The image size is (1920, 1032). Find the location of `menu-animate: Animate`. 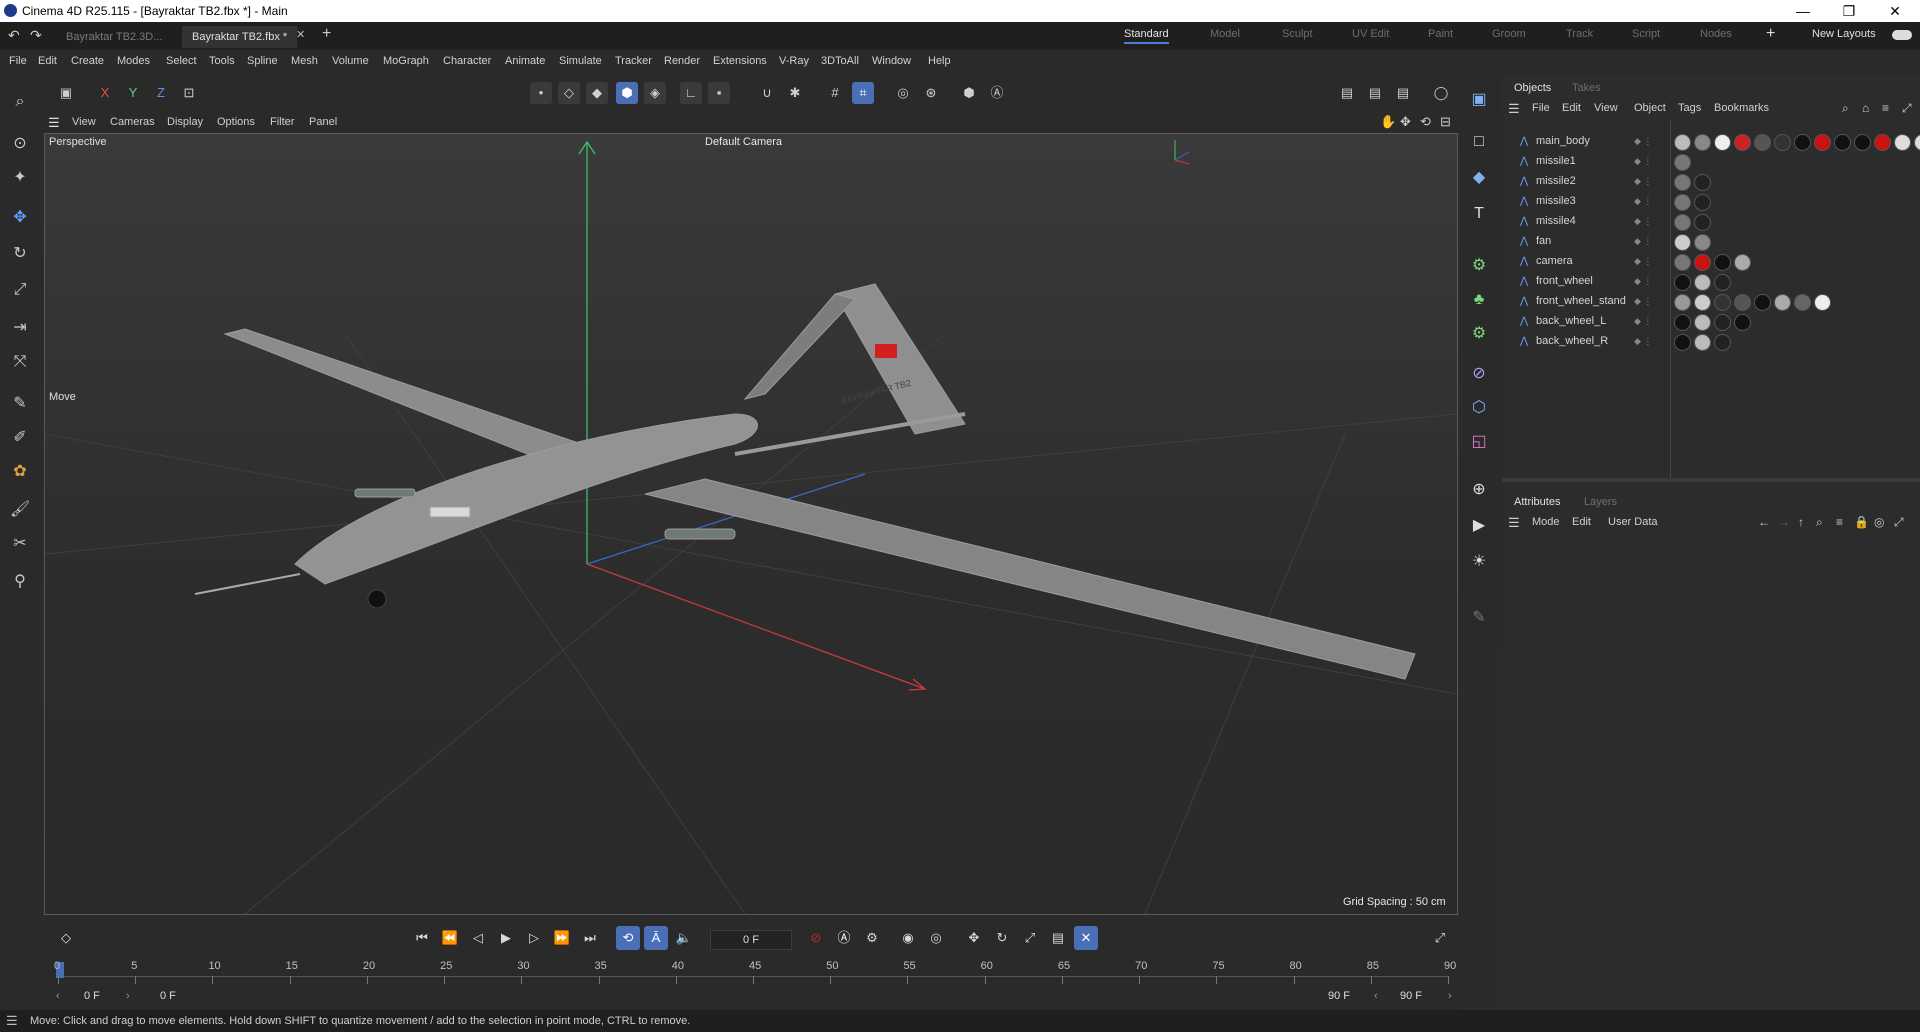

menu-animate: Animate is located at coordinates (525, 61).